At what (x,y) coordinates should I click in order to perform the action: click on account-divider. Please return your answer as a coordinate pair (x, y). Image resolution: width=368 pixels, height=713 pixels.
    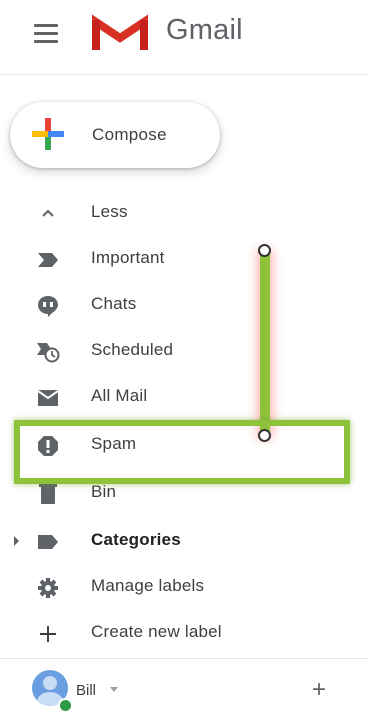
    Looking at the image, I should click on (184, 658).